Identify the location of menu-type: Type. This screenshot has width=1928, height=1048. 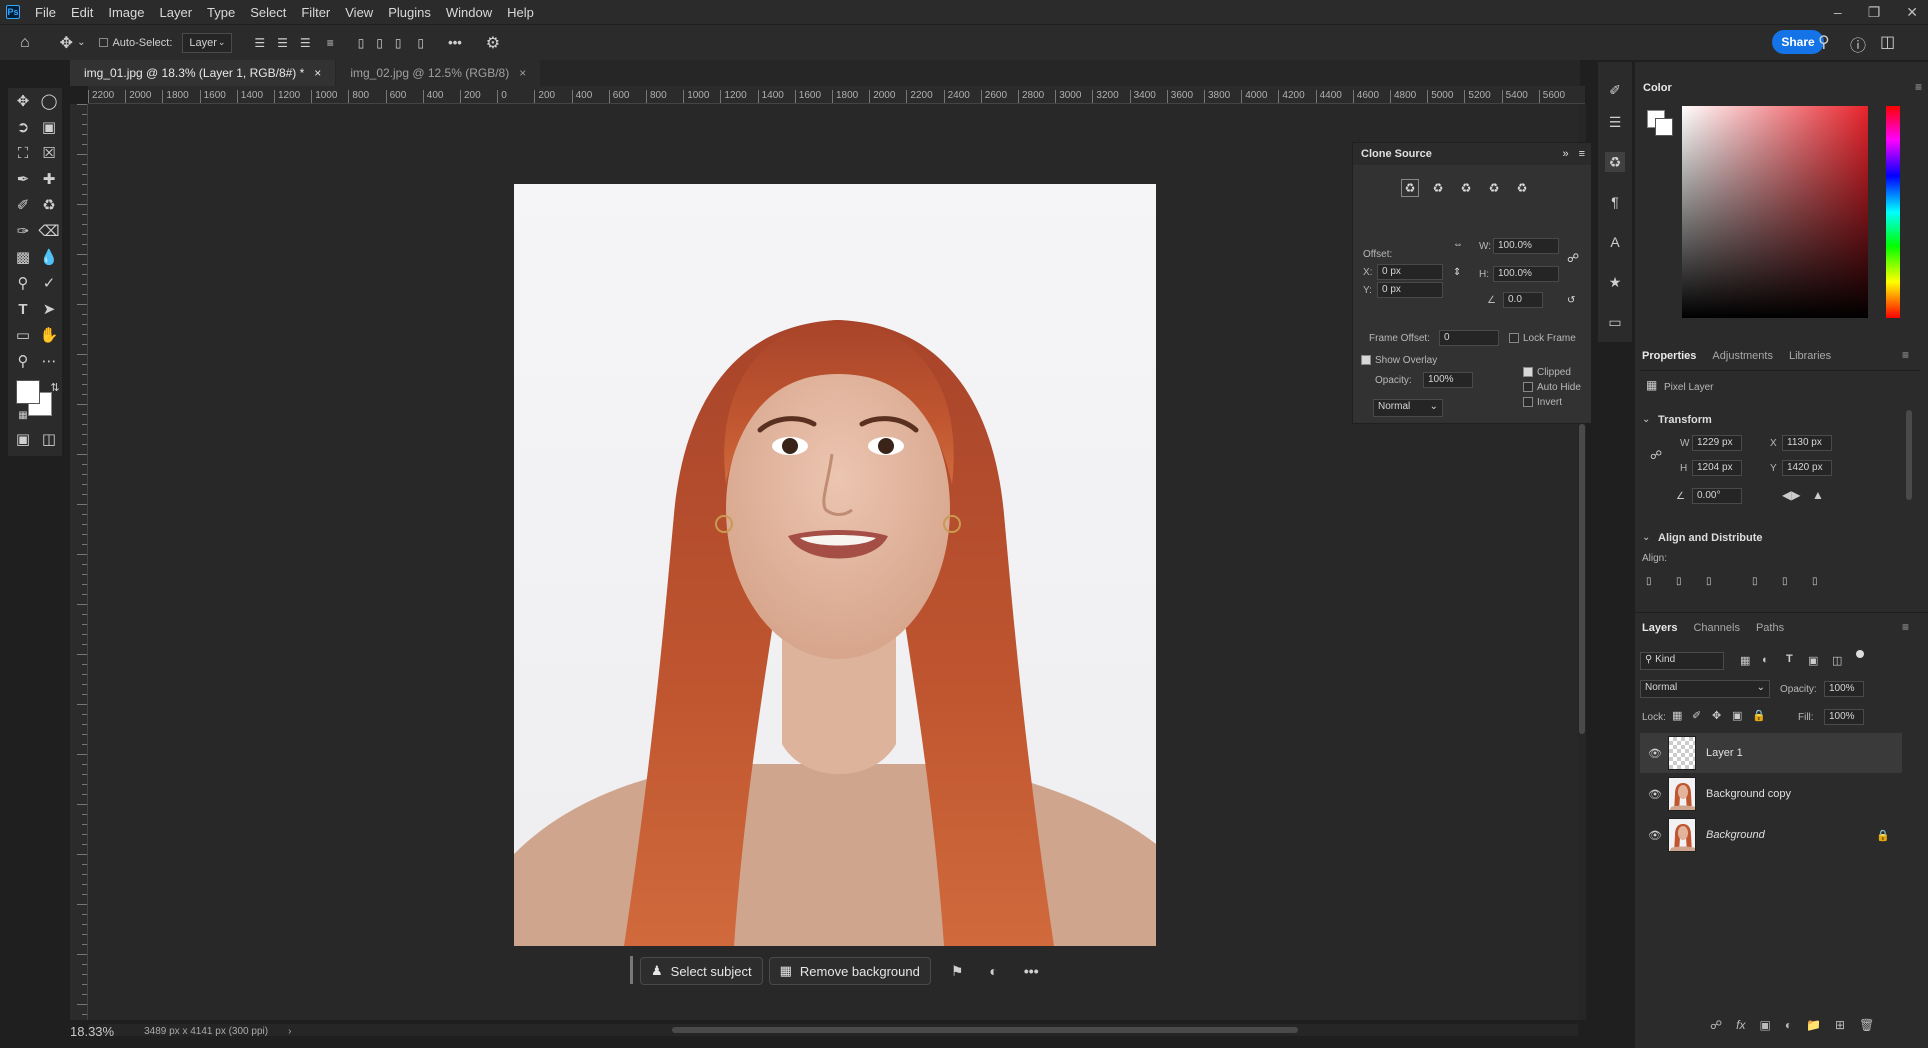
(221, 12).